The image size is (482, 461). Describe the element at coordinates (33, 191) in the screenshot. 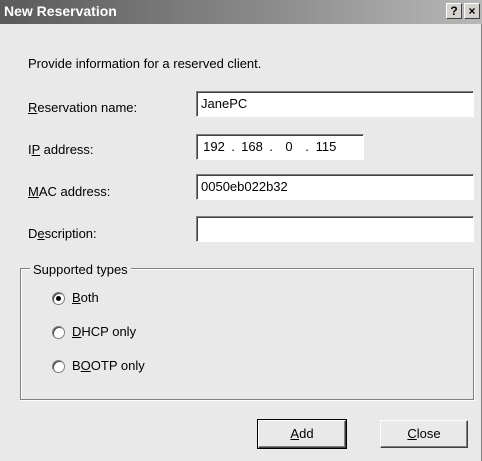

I see `mac-address-accel: M` at that location.